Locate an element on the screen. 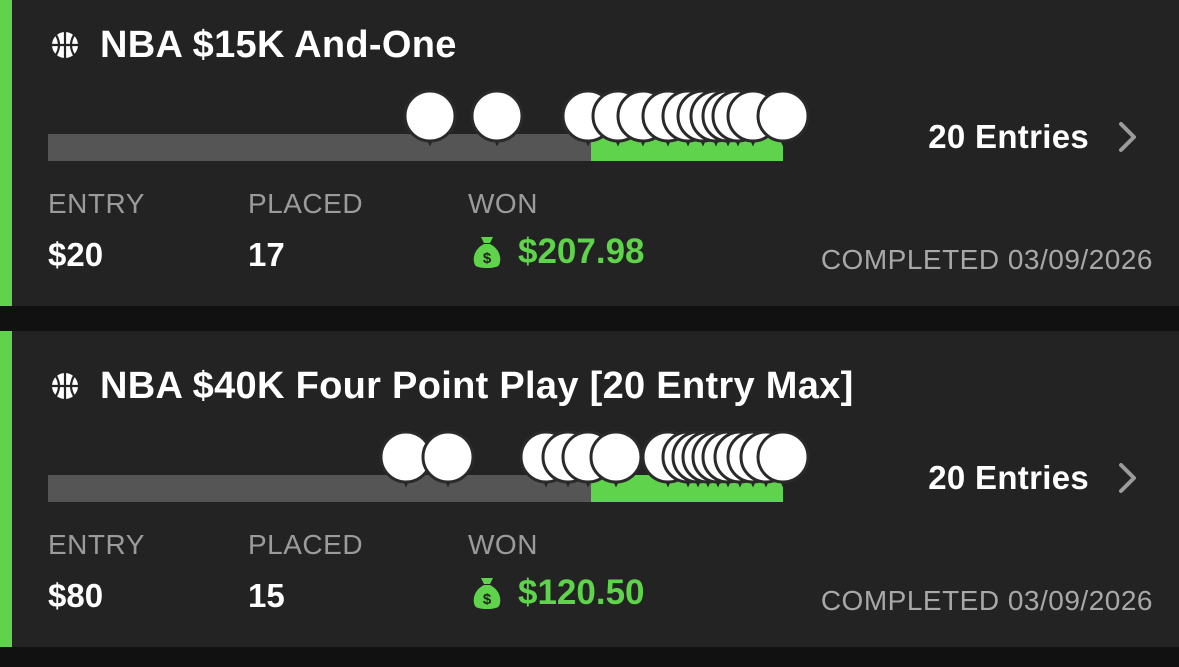  track-bar is located at coordinates (320, 488).